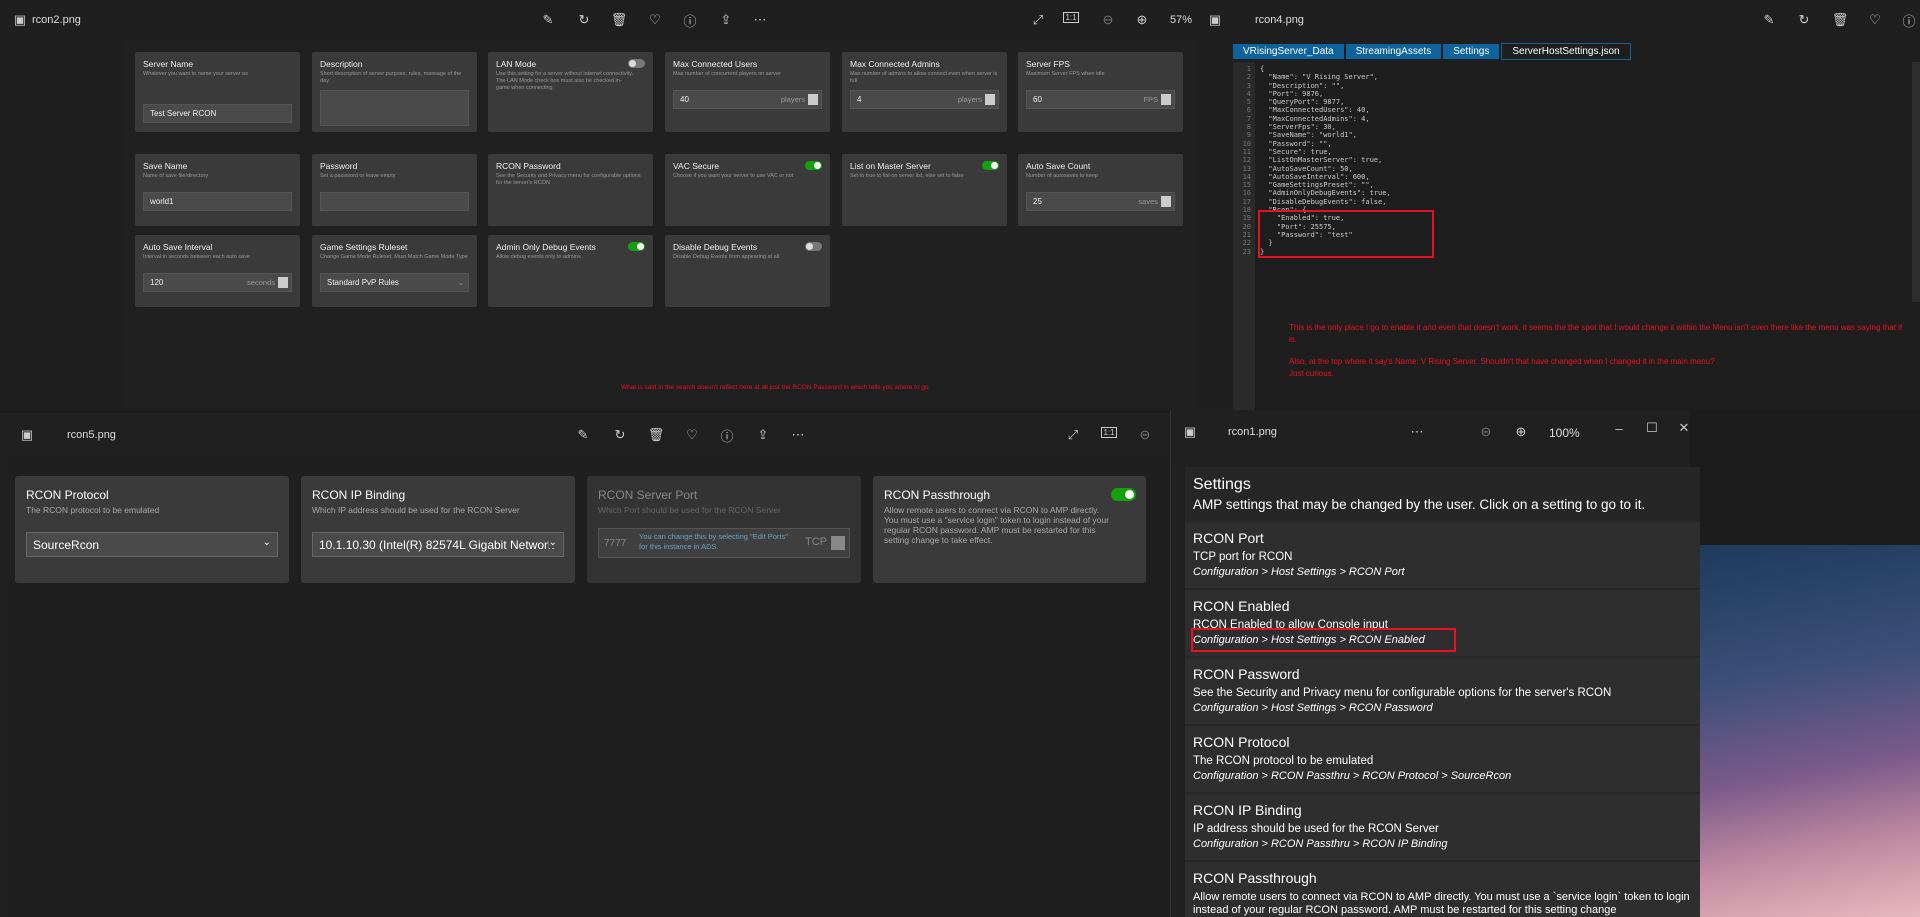 The image size is (1920, 917). I want to click on maximize-icon: ☐, so click(1652, 428).